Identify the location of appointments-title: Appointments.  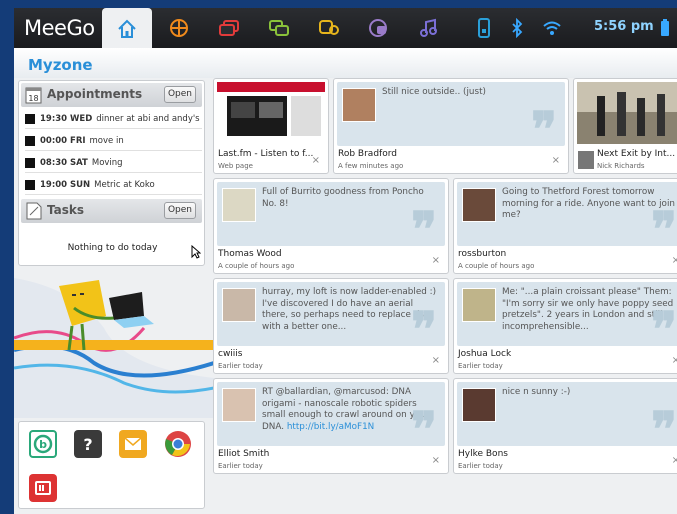
(95, 94).